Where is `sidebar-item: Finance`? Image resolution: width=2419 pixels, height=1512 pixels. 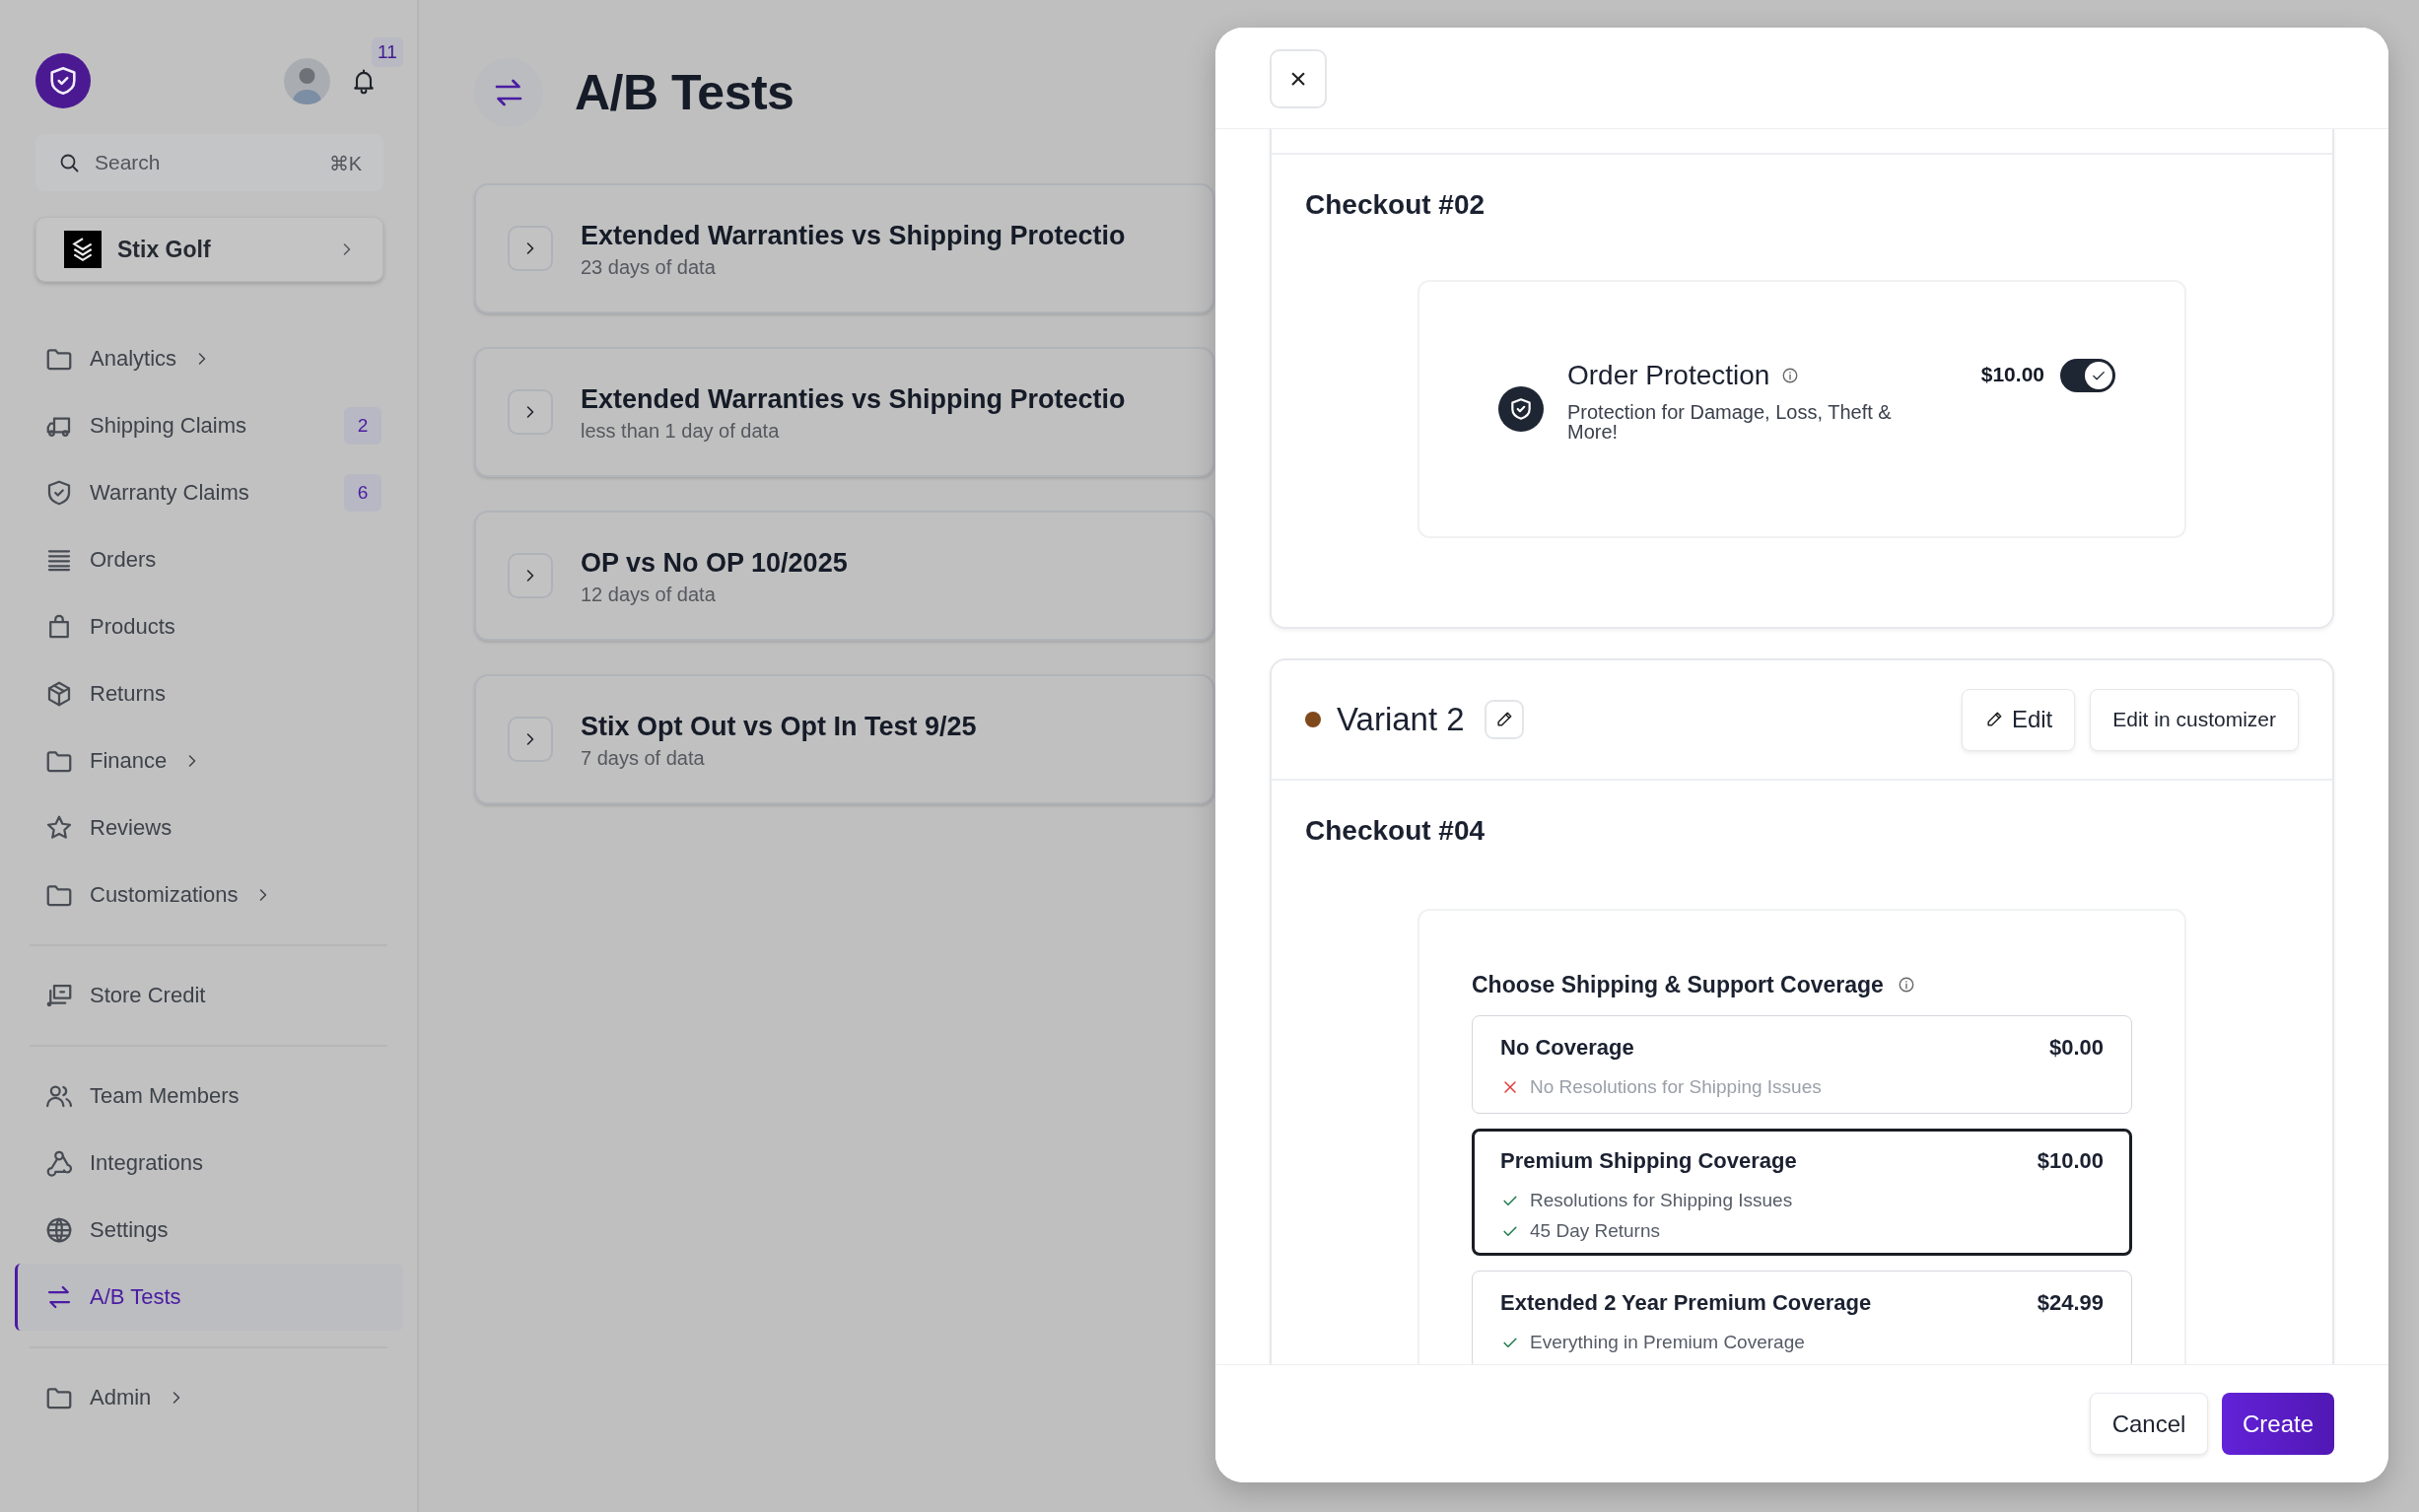 sidebar-item: Finance is located at coordinates (209, 761).